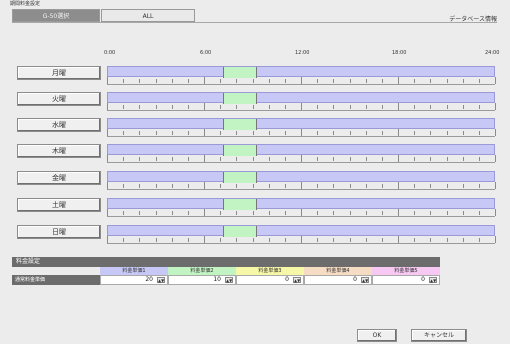  I want to click on day-button-tue: 火曜, so click(59, 99).